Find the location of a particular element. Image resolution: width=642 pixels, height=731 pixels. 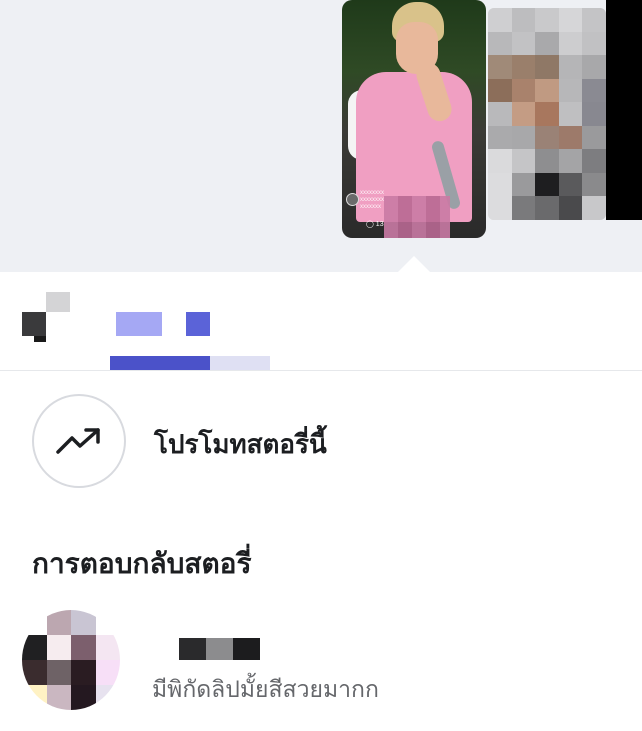

comment-icon: ◯ is located at coordinates (370, 224).